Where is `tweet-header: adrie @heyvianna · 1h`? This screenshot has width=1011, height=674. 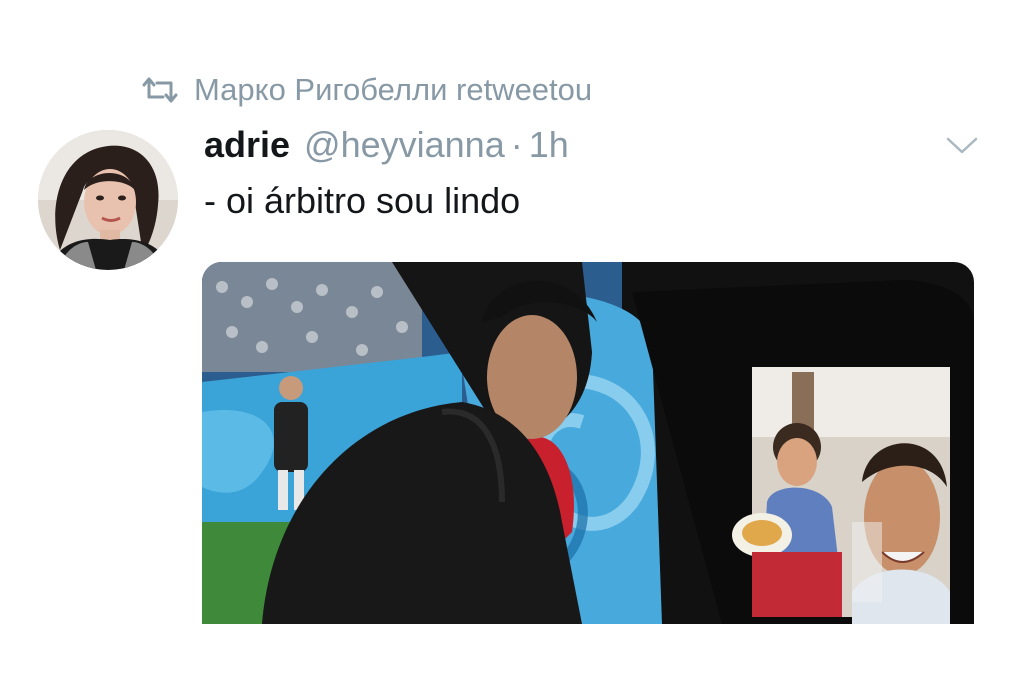
tweet-header: adrie @heyvianna · 1h is located at coordinates (386, 145).